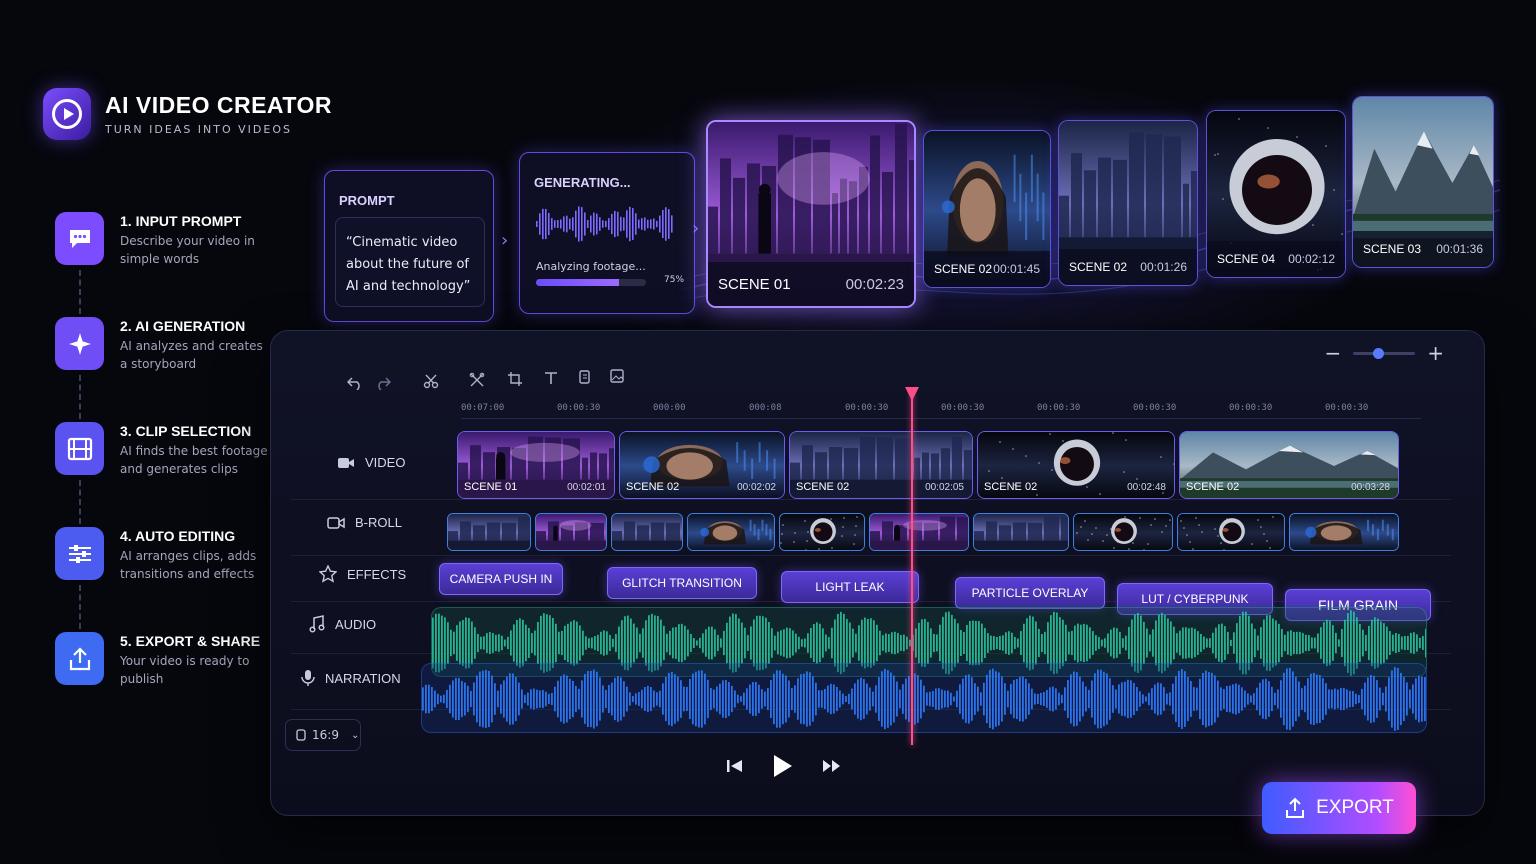 The width and height of the screenshot is (1536, 864). I want to click on film-icon, so click(79, 448).